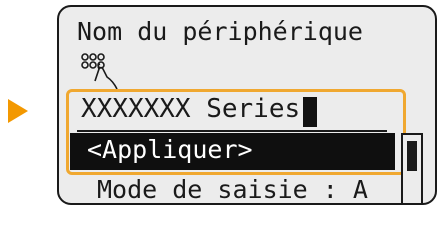  Describe the element at coordinates (99, 71) in the screenshot. I see `keyboard-hand-icon` at that location.